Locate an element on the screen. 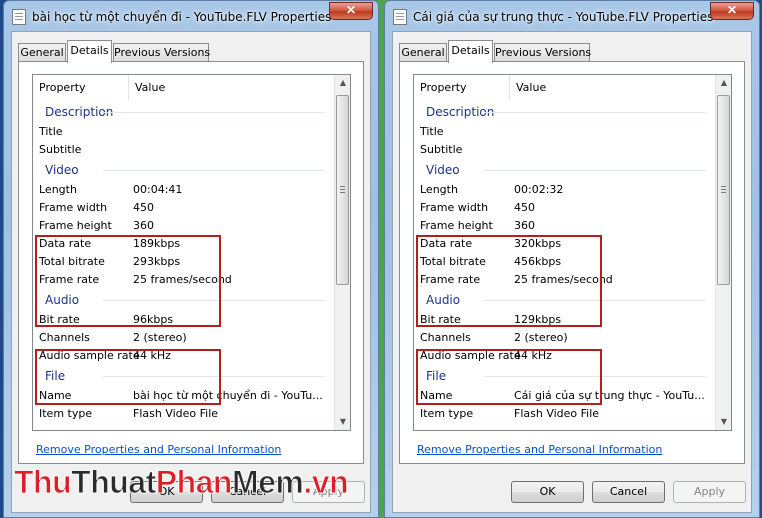  section-audio: Audio is located at coordinates (565, 300).